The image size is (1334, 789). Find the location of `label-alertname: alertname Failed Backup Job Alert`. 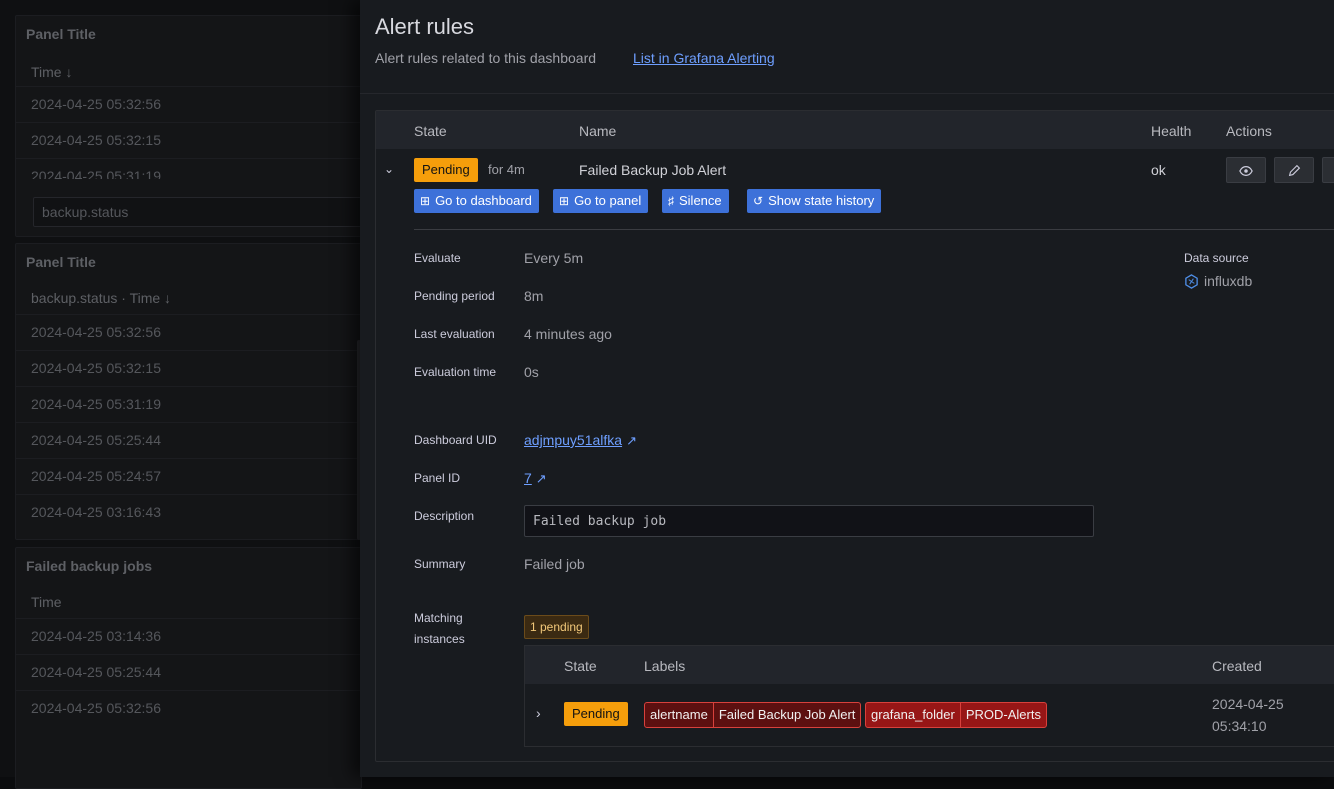

label-alertname: alertname Failed Backup Job Alert is located at coordinates (753, 715).